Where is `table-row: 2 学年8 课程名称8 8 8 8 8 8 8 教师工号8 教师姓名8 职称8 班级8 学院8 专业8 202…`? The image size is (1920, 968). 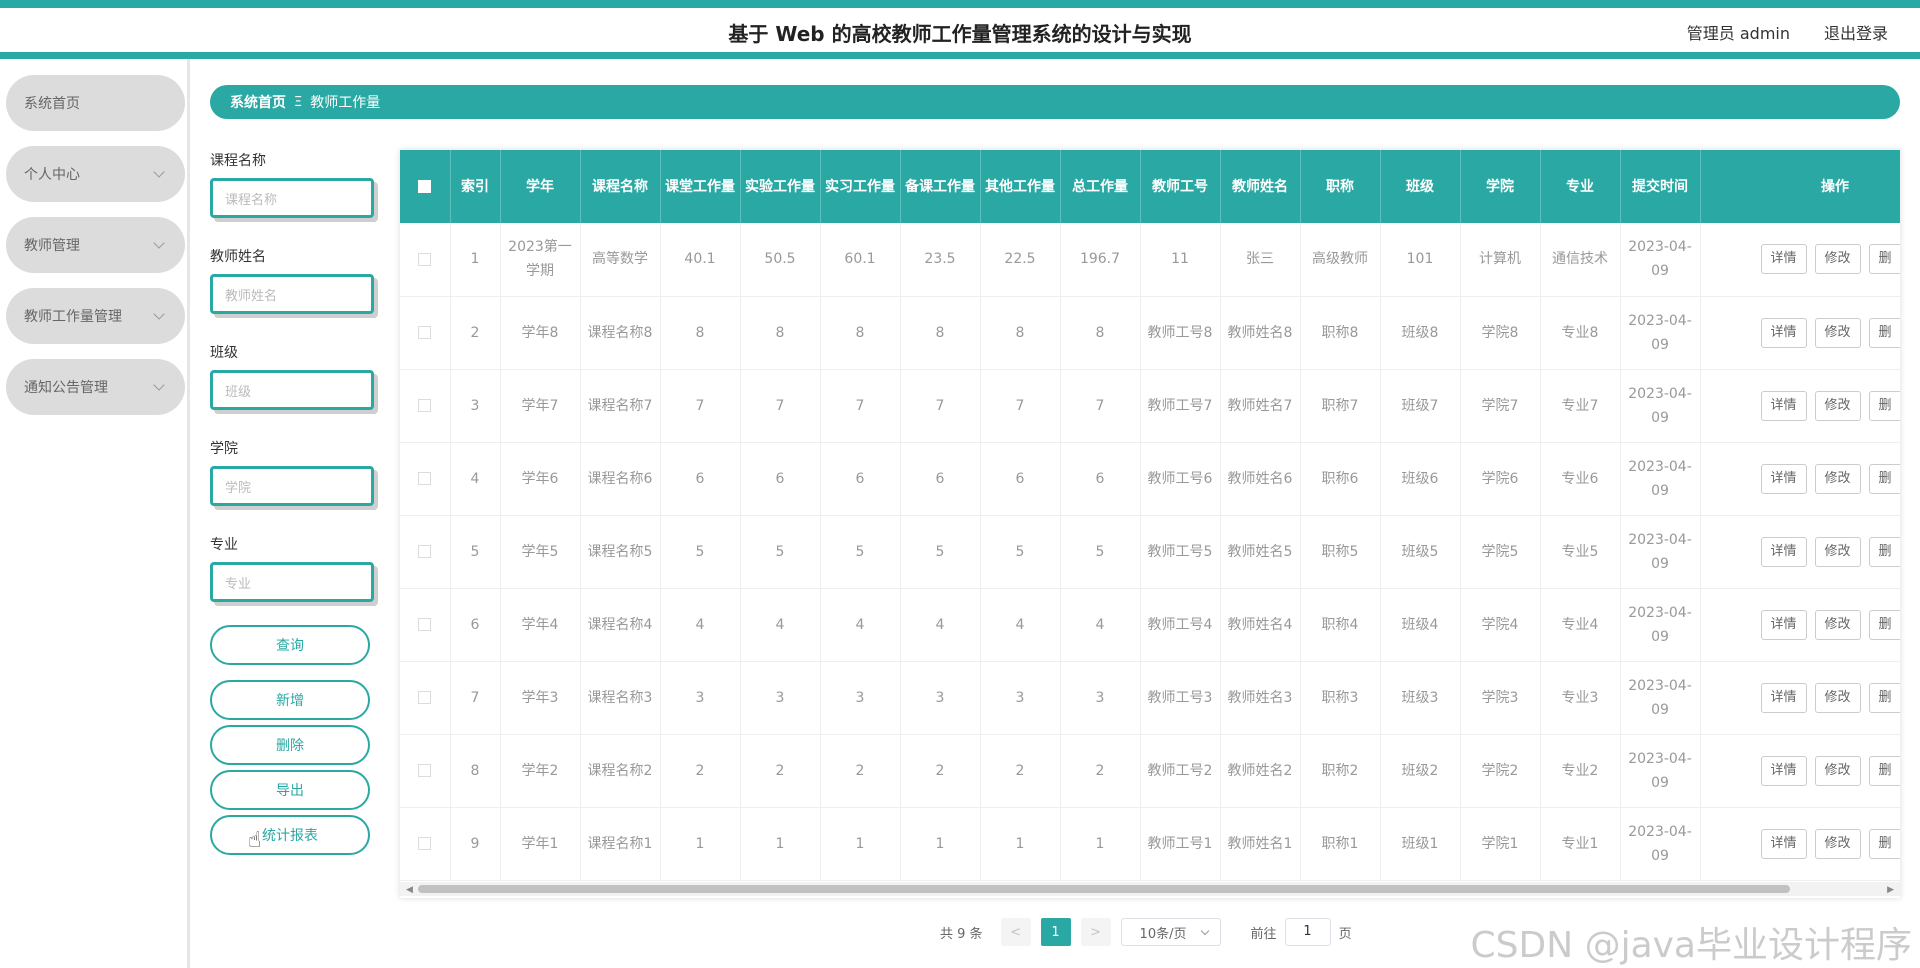
table-row: 2 学年8 课程名称8 8 8 8 8 8 8 教师工号8 教师姓名8 职称8 班级8 学院8 专业8 202… is located at coordinates (1150, 333).